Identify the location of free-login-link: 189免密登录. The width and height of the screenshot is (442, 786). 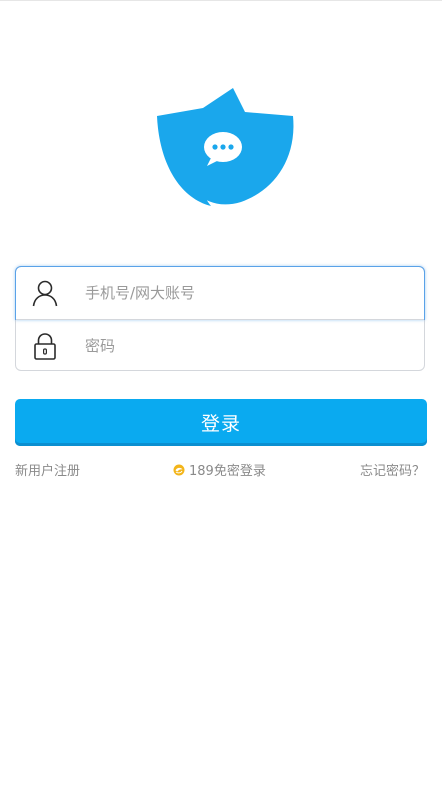
(219, 469).